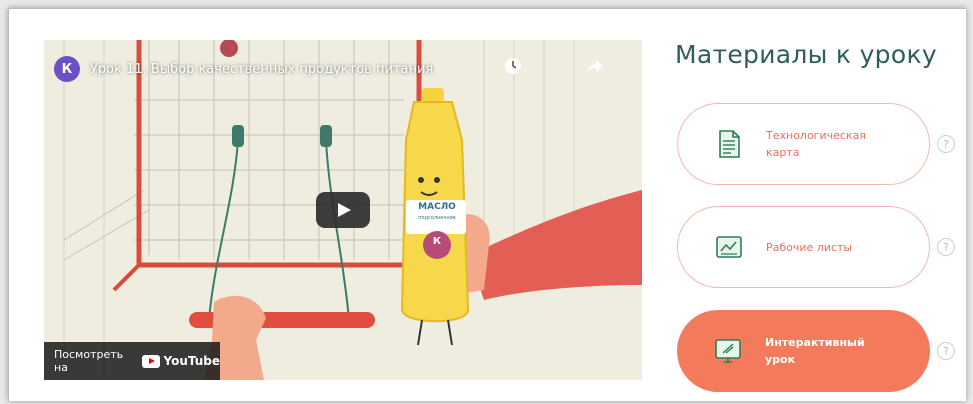 This screenshot has width=973, height=404. I want to click on worksheet-icon, so click(729, 247).